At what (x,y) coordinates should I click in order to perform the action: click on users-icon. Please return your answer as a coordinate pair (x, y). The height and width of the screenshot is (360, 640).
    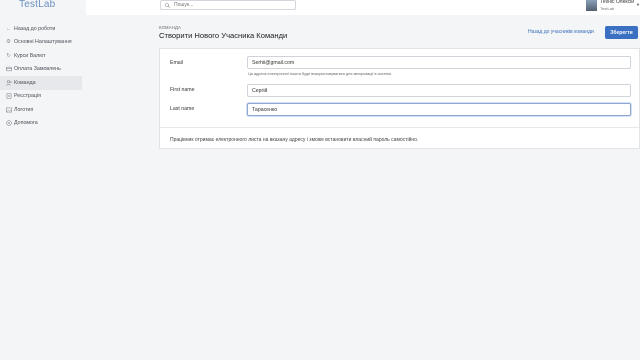
    Looking at the image, I should click on (8, 82).